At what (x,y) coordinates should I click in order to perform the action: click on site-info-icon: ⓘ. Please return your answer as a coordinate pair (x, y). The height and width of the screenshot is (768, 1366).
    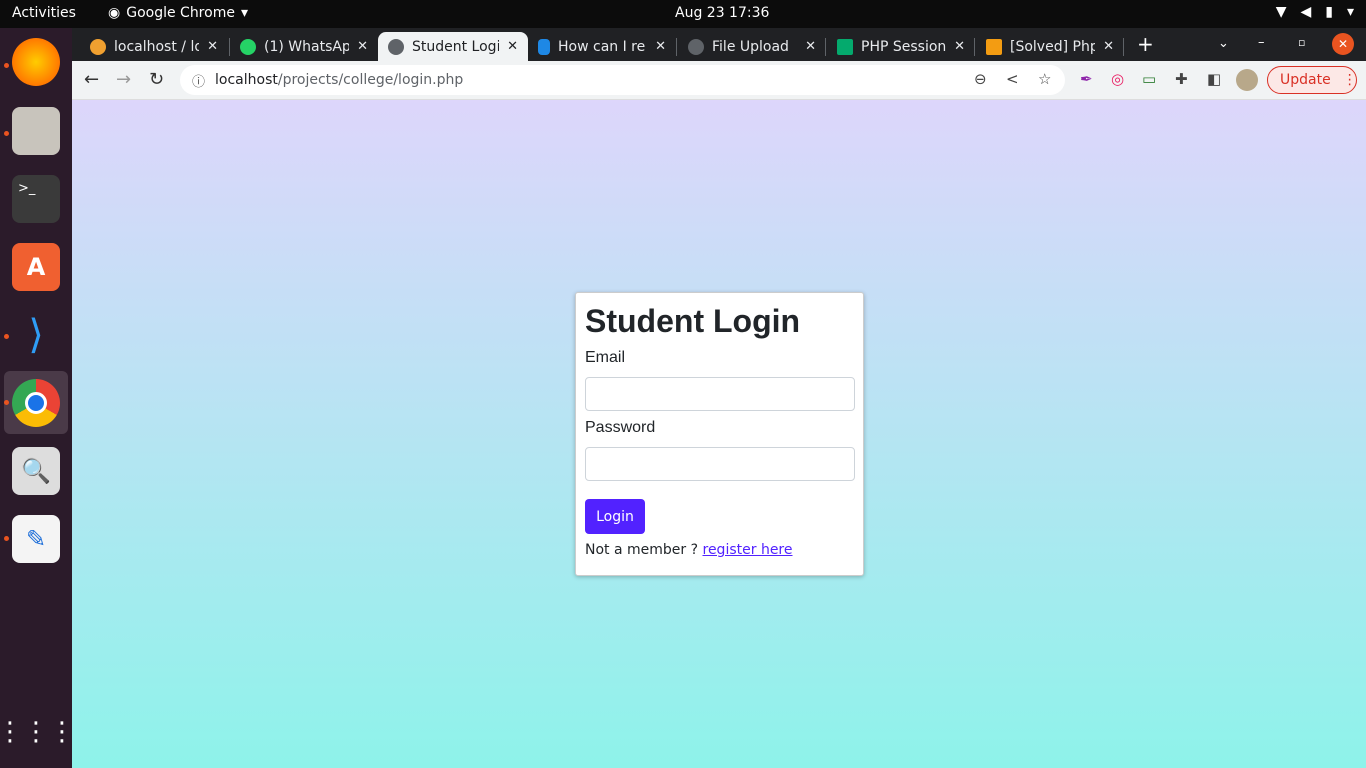
    Looking at the image, I should click on (198, 80).